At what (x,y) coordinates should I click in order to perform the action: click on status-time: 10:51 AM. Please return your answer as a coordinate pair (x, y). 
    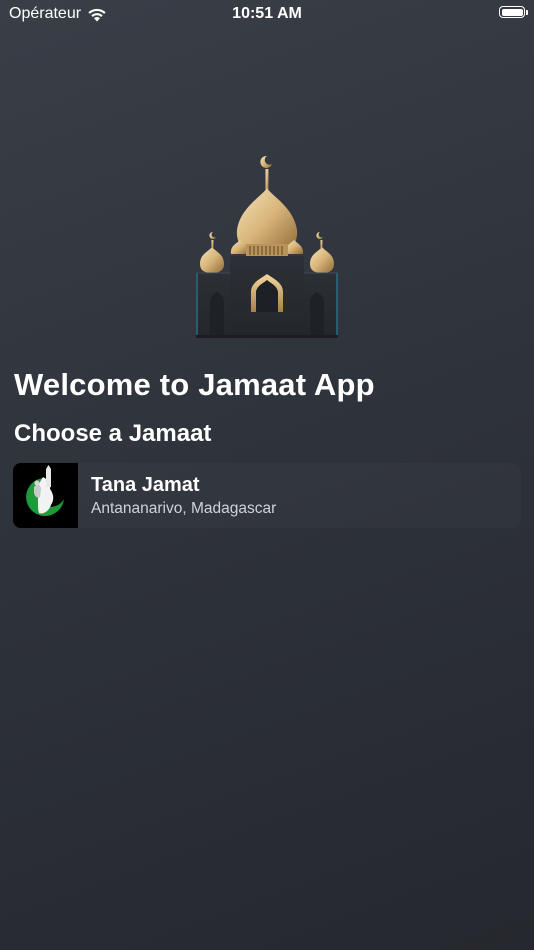
    Looking at the image, I should click on (267, 13).